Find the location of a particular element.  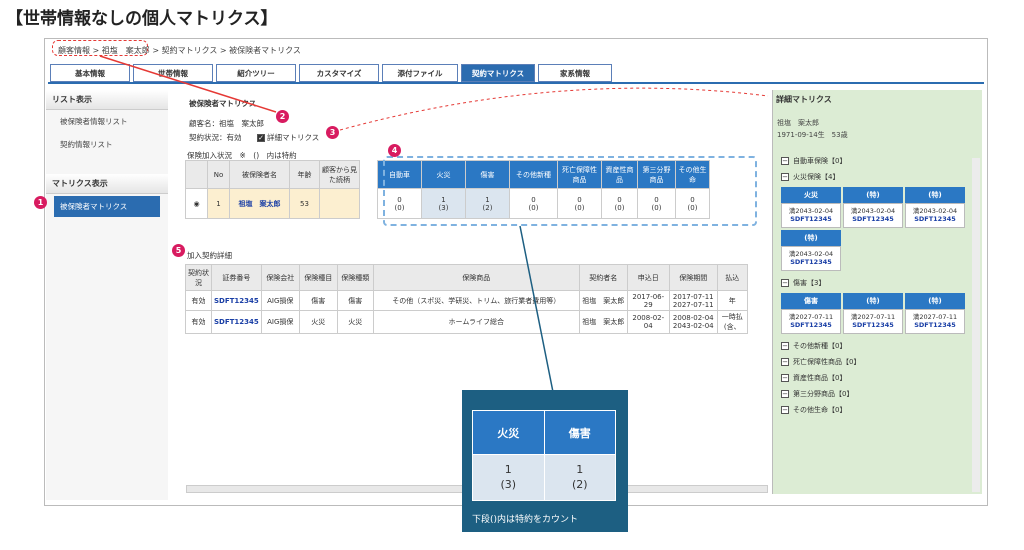

matrix-highlight is located at coordinates (570, 191).